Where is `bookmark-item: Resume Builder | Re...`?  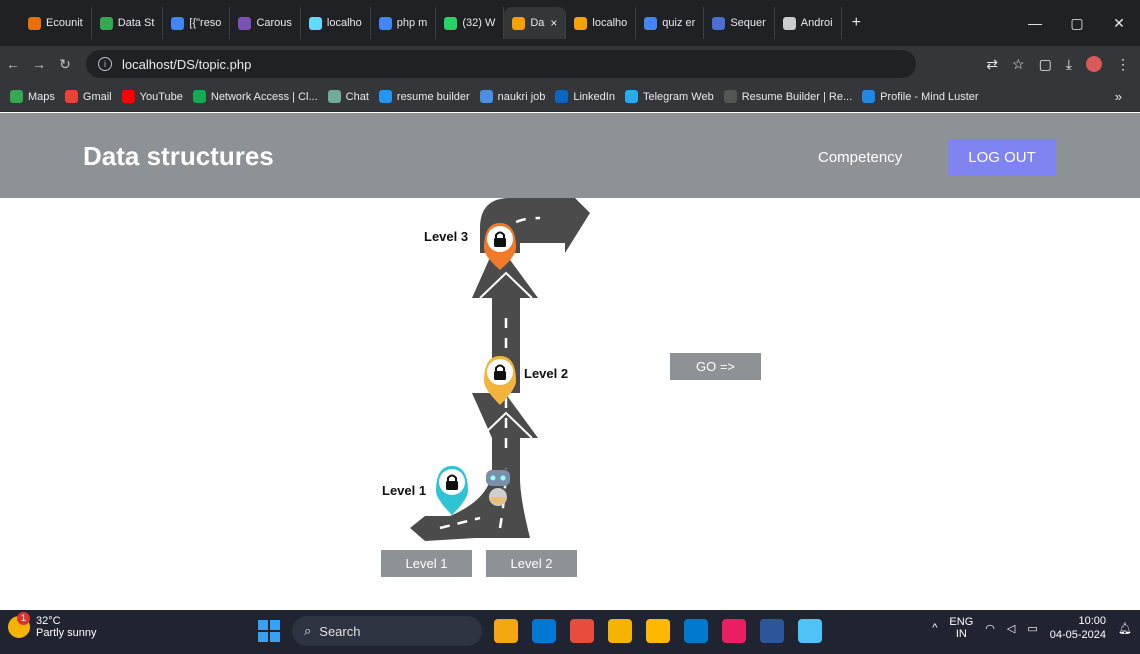 bookmark-item: Resume Builder | Re... is located at coordinates (788, 96).